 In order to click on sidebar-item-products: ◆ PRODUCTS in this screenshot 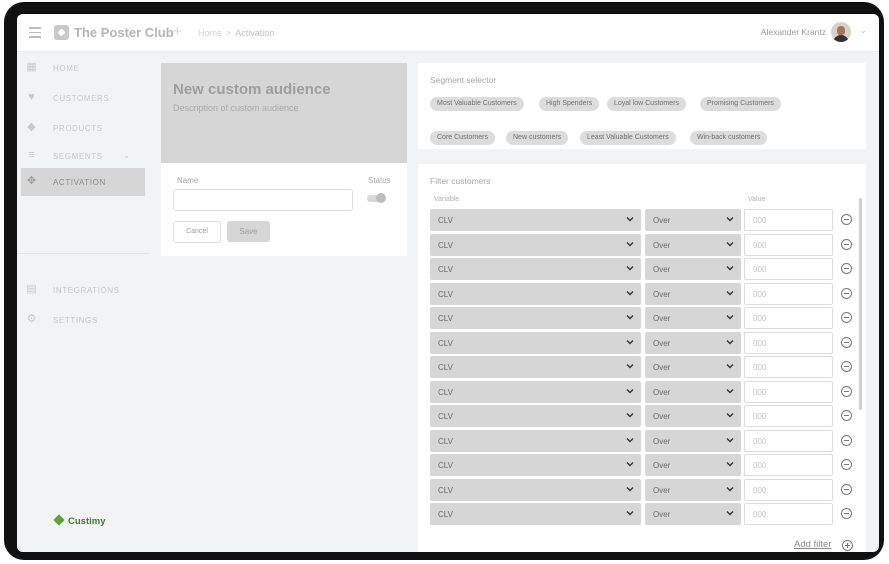, I will do `click(81, 128)`.